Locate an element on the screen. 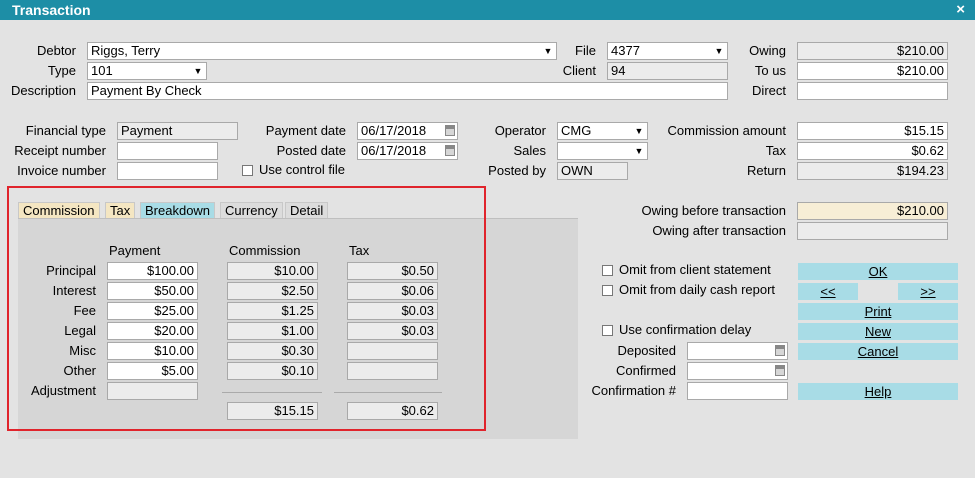 The height and width of the screenshot is (478, 975). direct-label: Direct is located at coordinates (769, 90).